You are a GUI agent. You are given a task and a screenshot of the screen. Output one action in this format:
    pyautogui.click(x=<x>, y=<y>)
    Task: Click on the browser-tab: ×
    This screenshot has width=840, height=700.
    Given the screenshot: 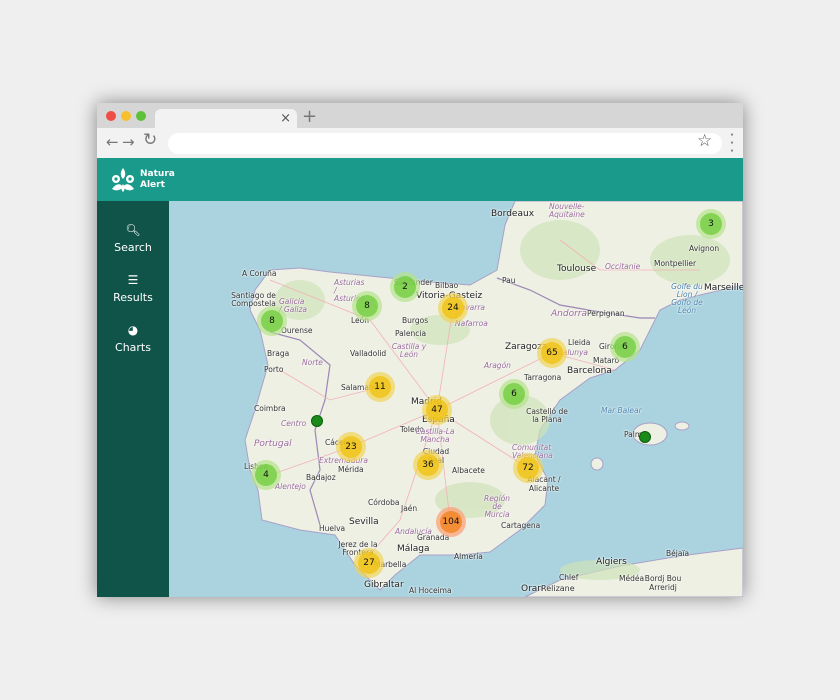 What is the action you would take?
    pyautogui.click(x=226, y=119)
    